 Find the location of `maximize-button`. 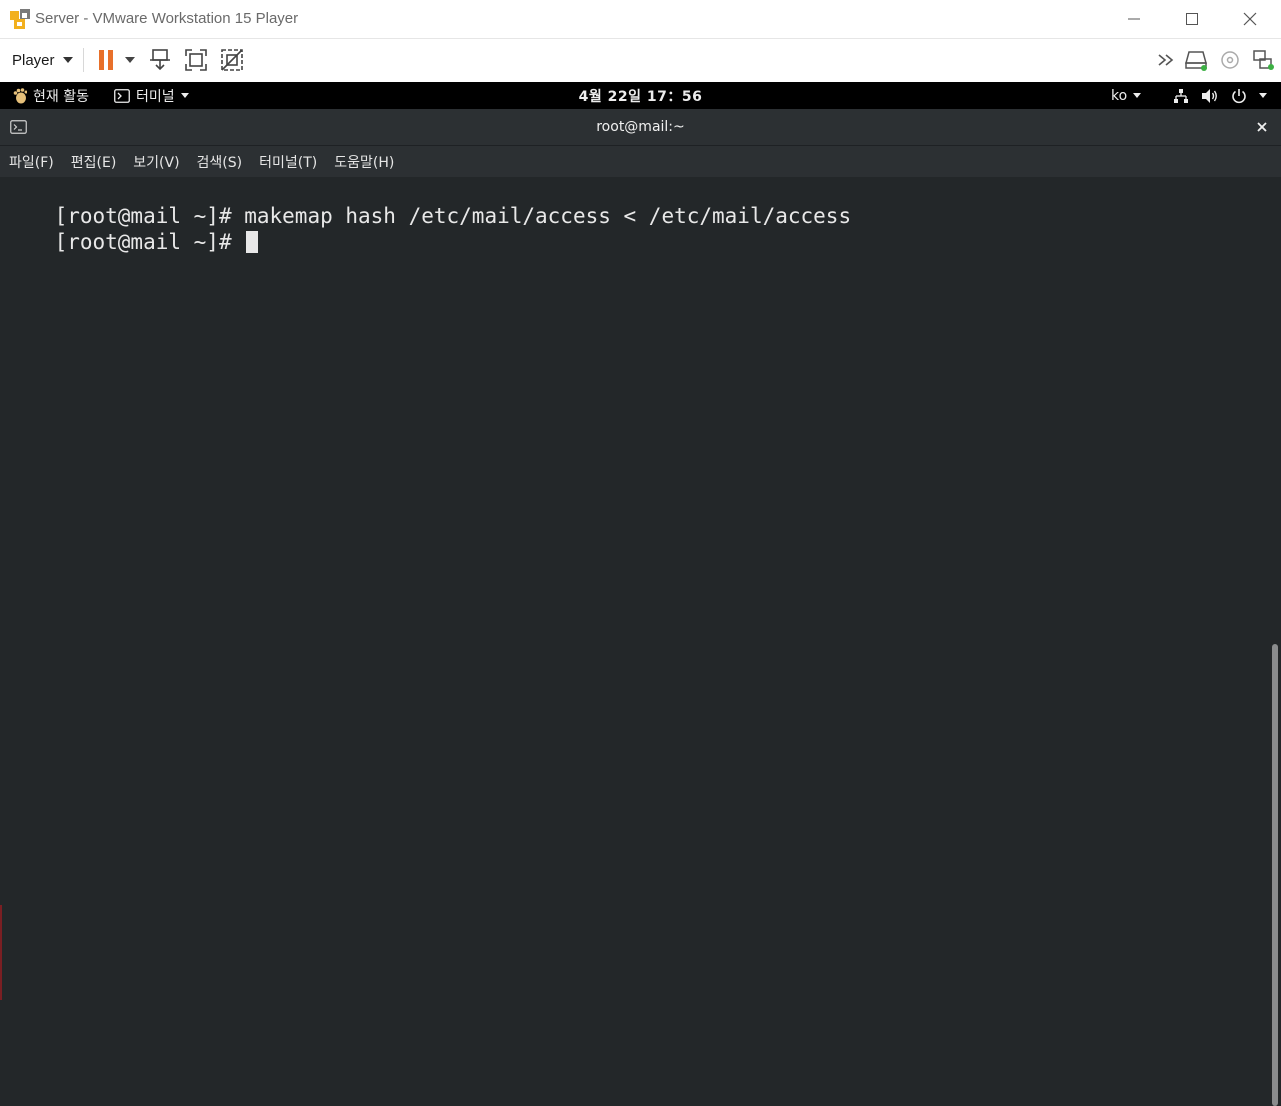

maximize-button is located at coordinates (1192, 19).